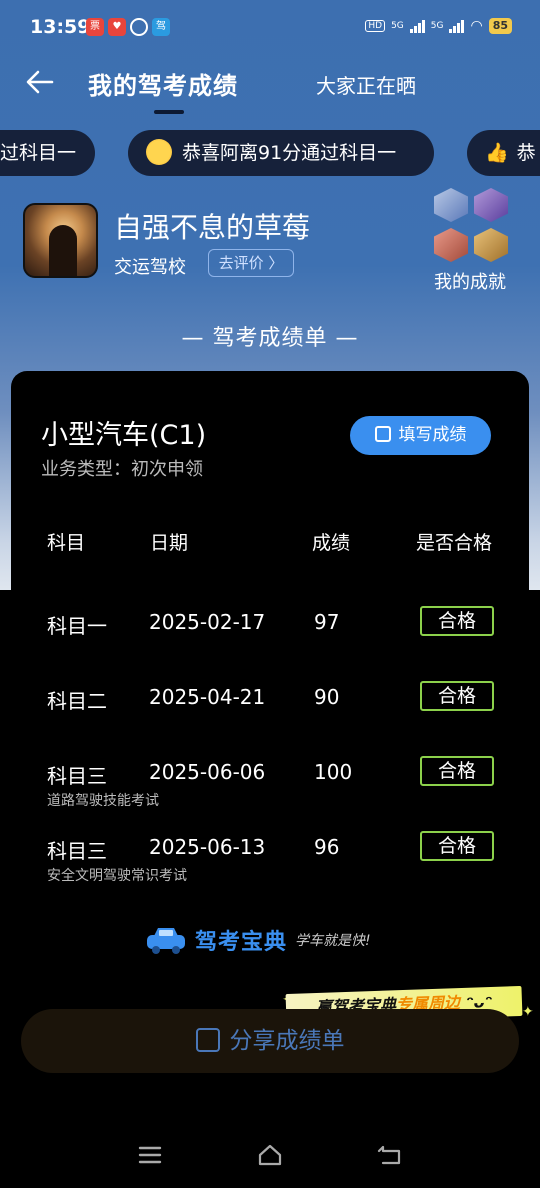 This screenshot has width=540, height=1188. What do you see at coordinates (270, 638) in the screenshot?
I see `table-row: 科目一 2025-02-17 97 合格` at bounding box center [270, 638].